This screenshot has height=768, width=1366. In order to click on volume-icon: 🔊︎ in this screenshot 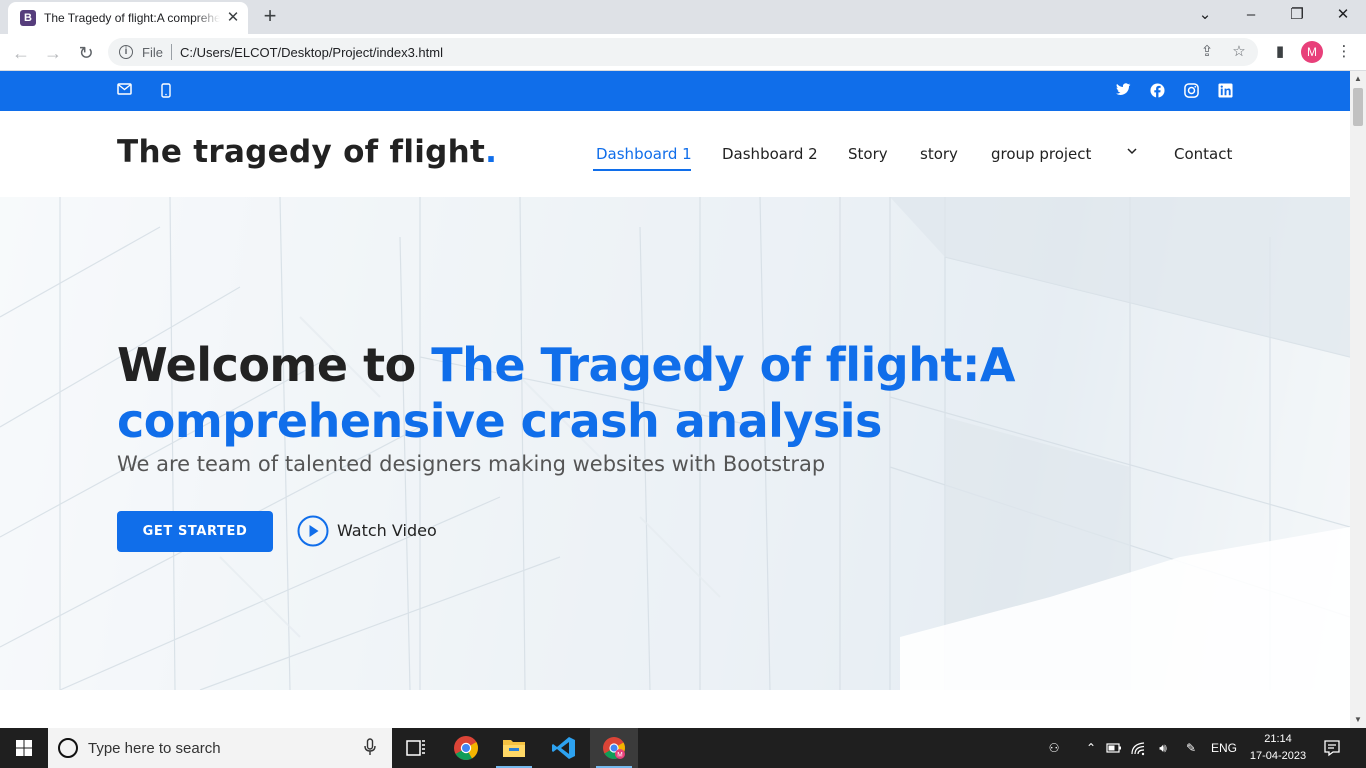, I will do `click(1163, 748)`.